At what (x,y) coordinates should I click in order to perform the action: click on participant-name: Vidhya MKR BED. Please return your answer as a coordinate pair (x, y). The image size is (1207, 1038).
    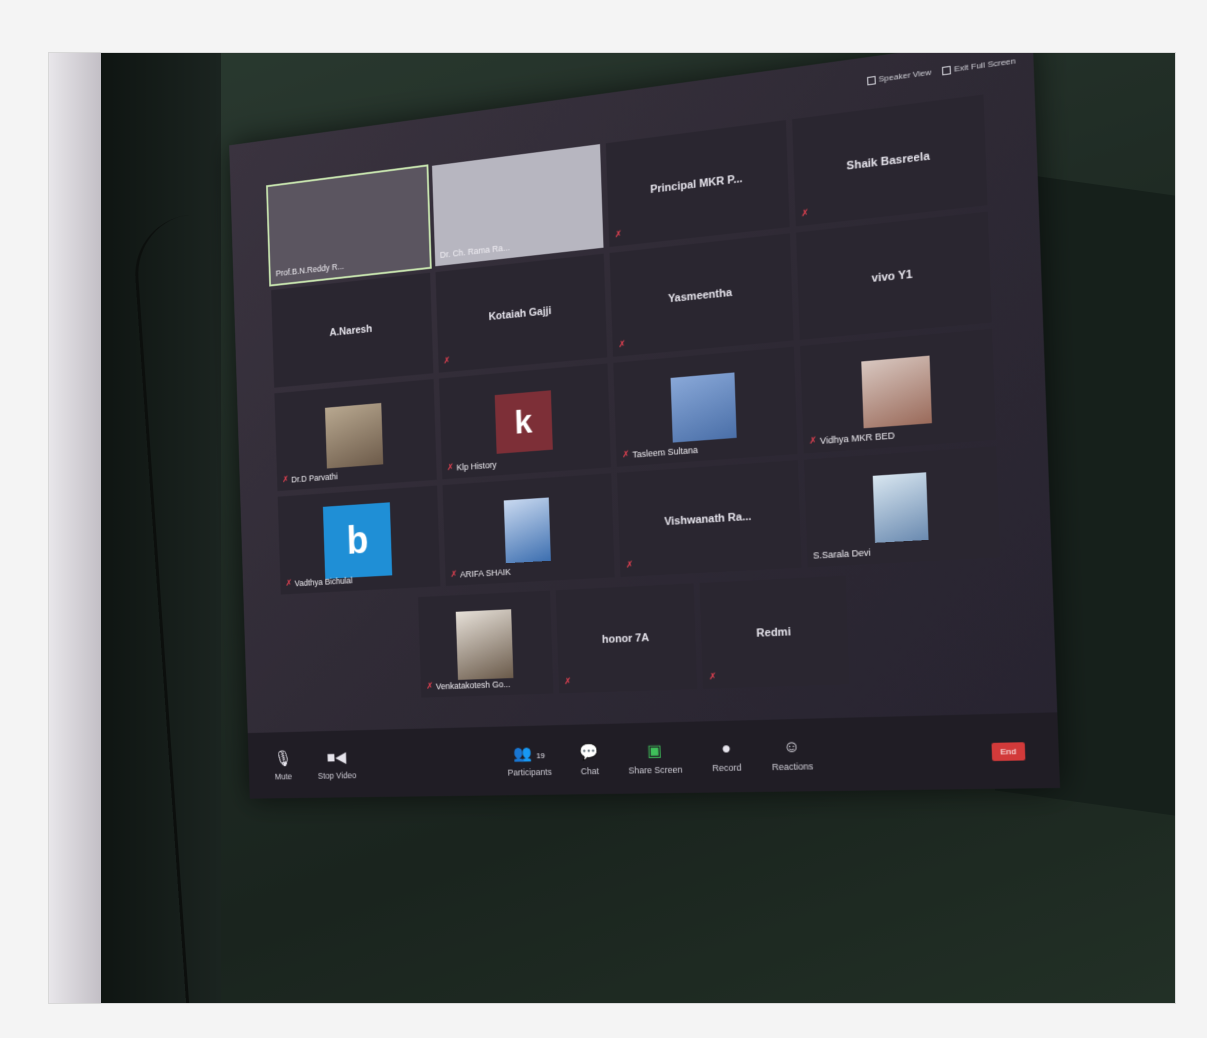
    Looking at the image, I should click on (857, 438).